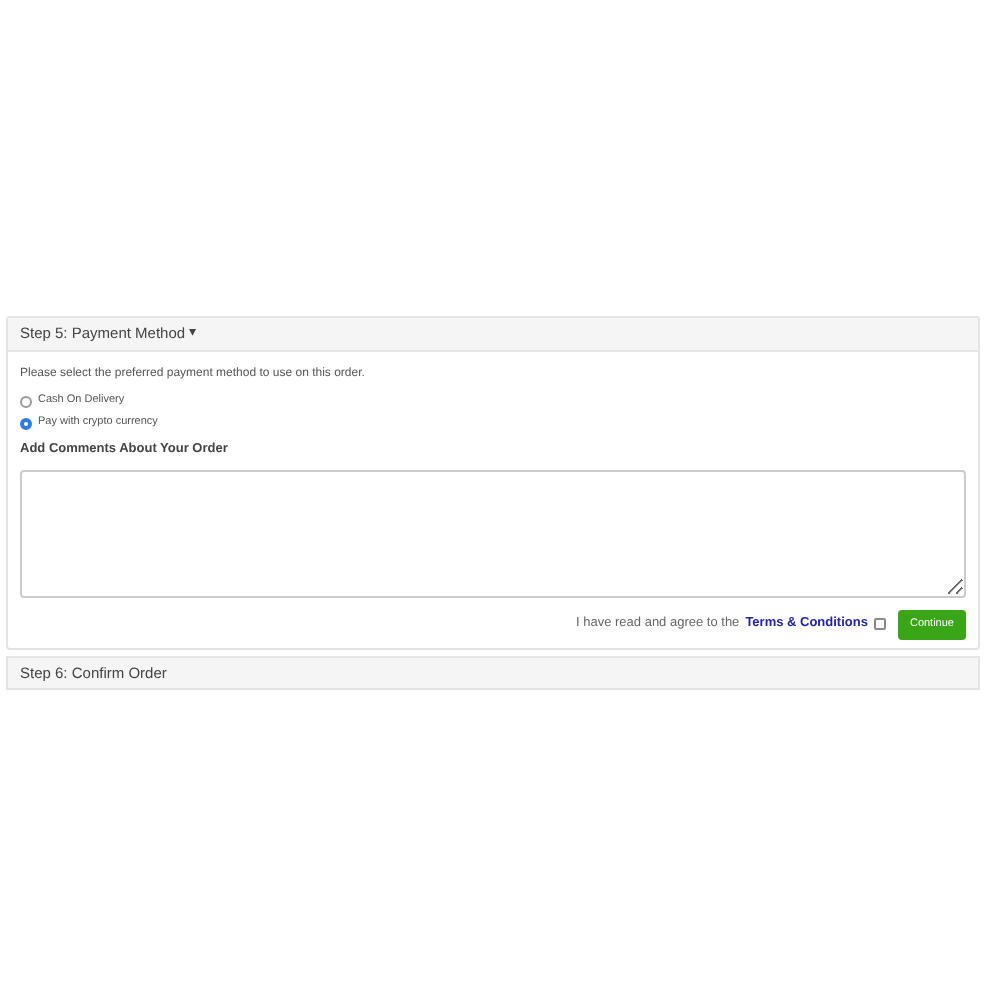 The image size is (1000, 1000). What do you see at coordinates (879, 624) in the screenshot?
I see `agree-checkbox` at bounding box center [879, 624].